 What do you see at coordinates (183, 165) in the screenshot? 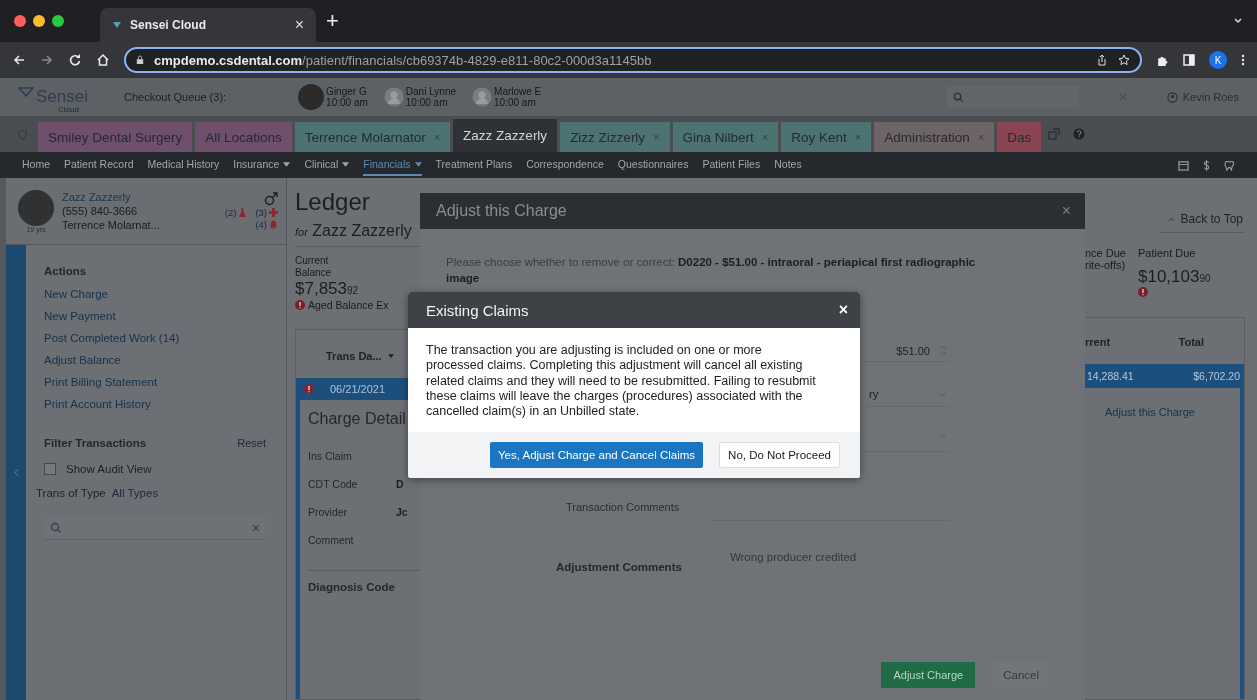
I see `nav-item: Medical History` at bounding box center [183, 165].